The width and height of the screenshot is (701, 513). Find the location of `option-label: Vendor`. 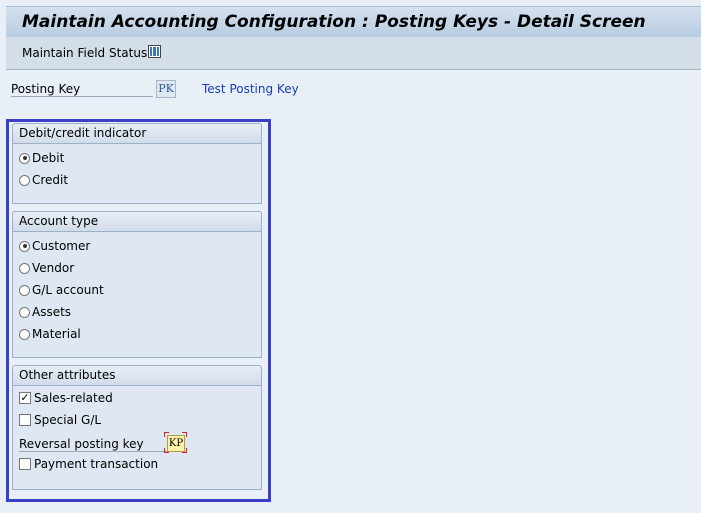

option-label: Vendor is located at coordinates (53, 268).